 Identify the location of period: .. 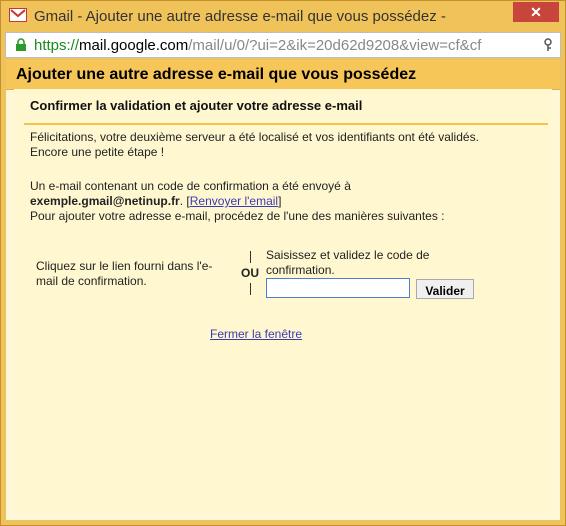
(181, 201).